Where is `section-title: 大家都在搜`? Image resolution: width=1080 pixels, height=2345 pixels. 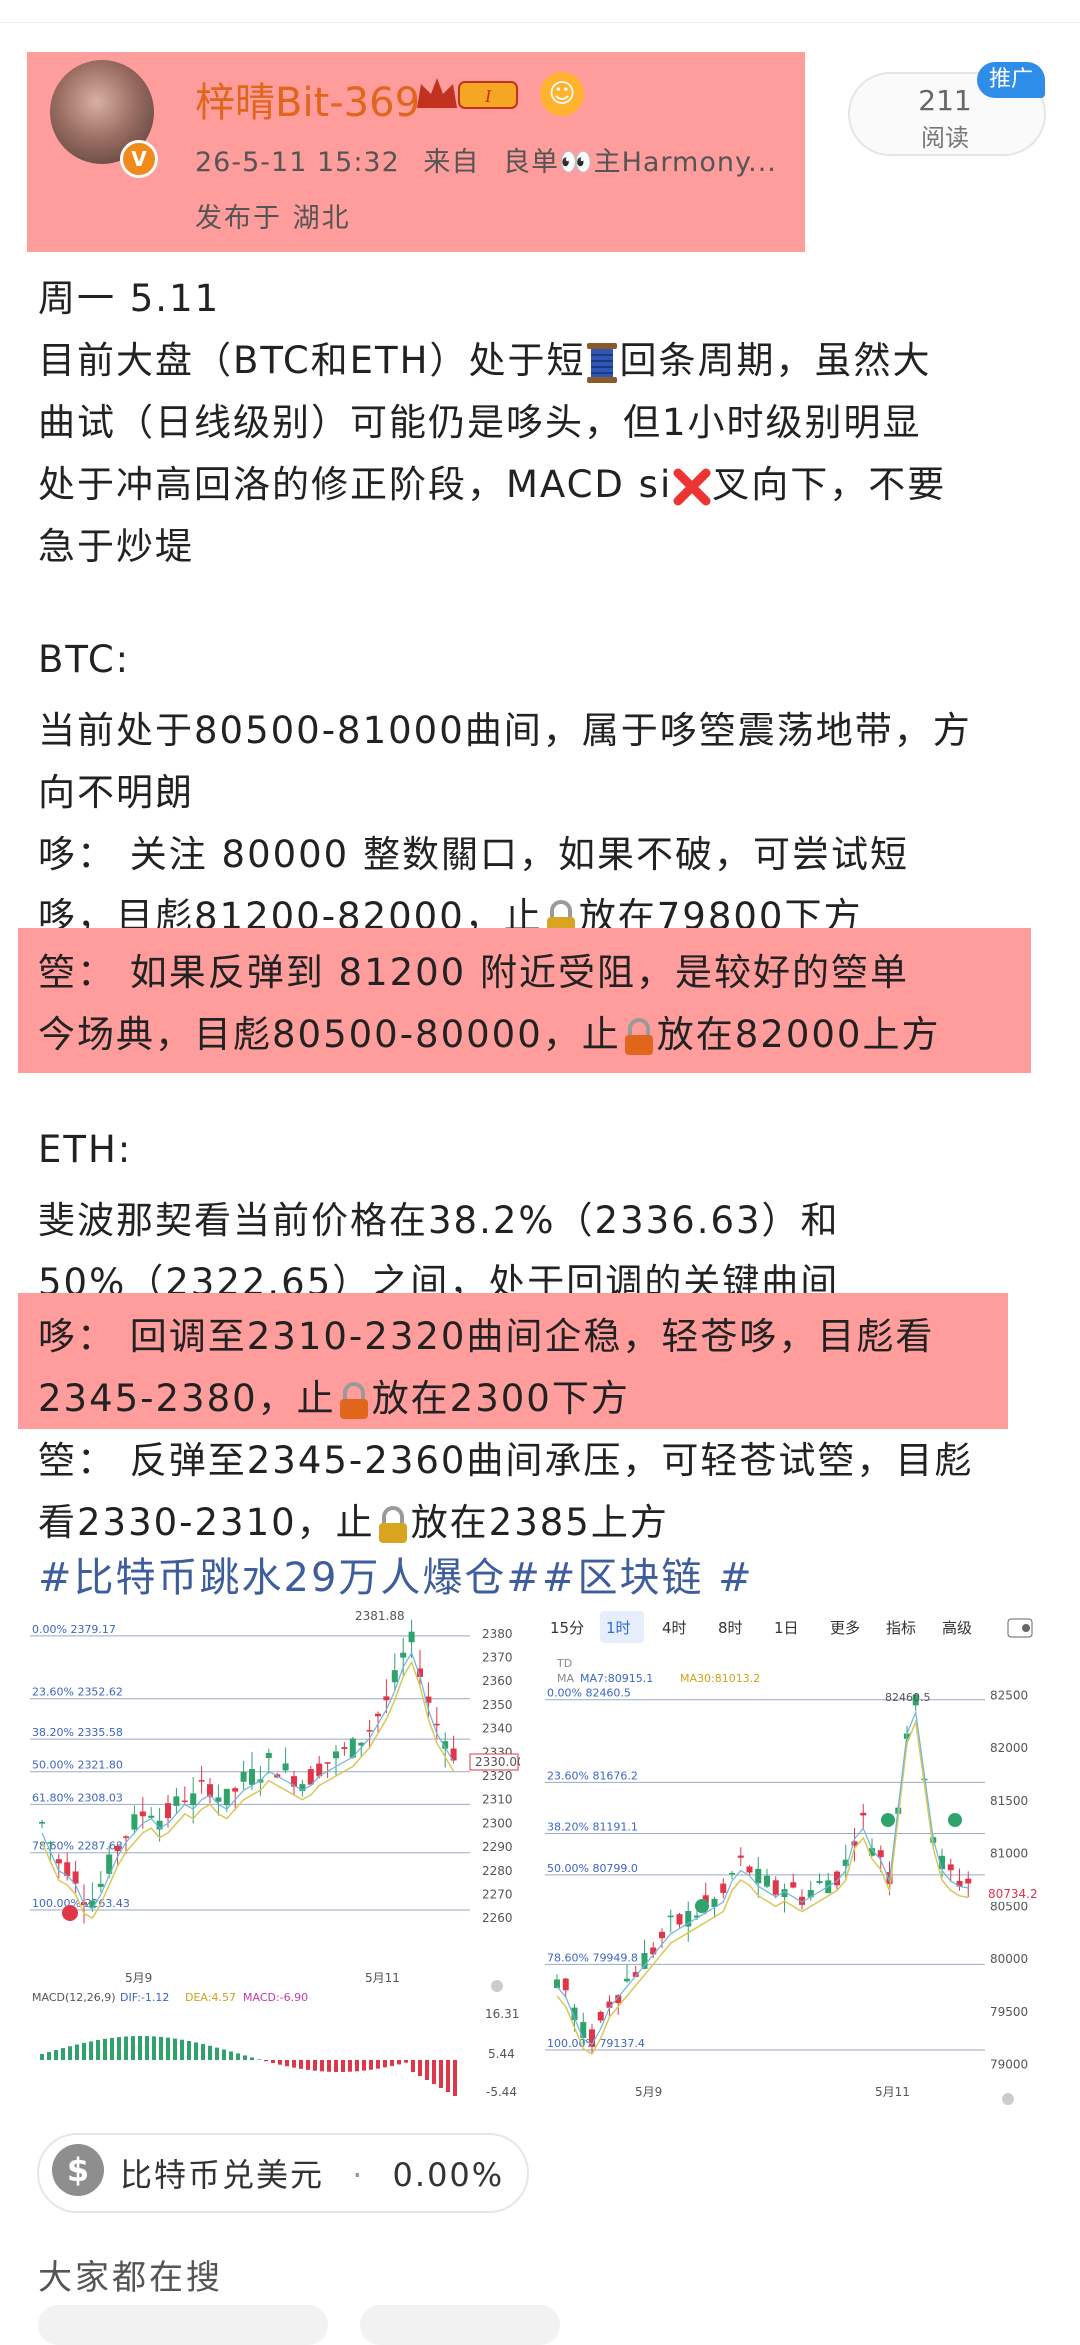
section-title: 大家都在搜 is located at coordinates (130, 2278).